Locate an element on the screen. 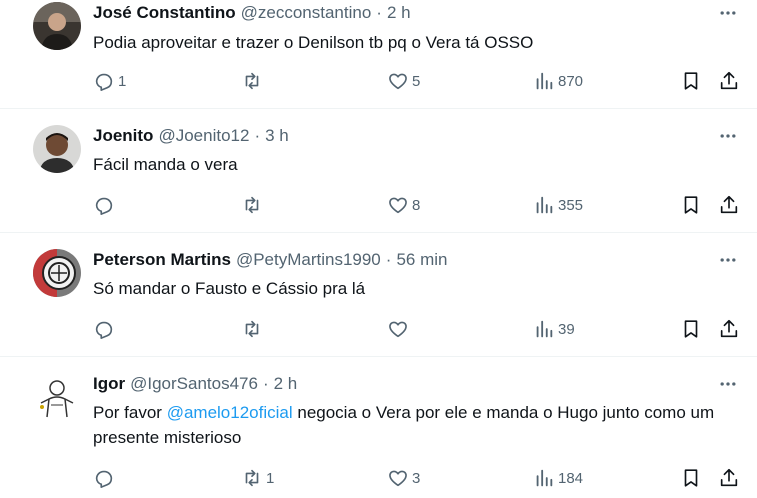 The image size is (757, 498). views-button: 355 is located at coordinates (558, 205).